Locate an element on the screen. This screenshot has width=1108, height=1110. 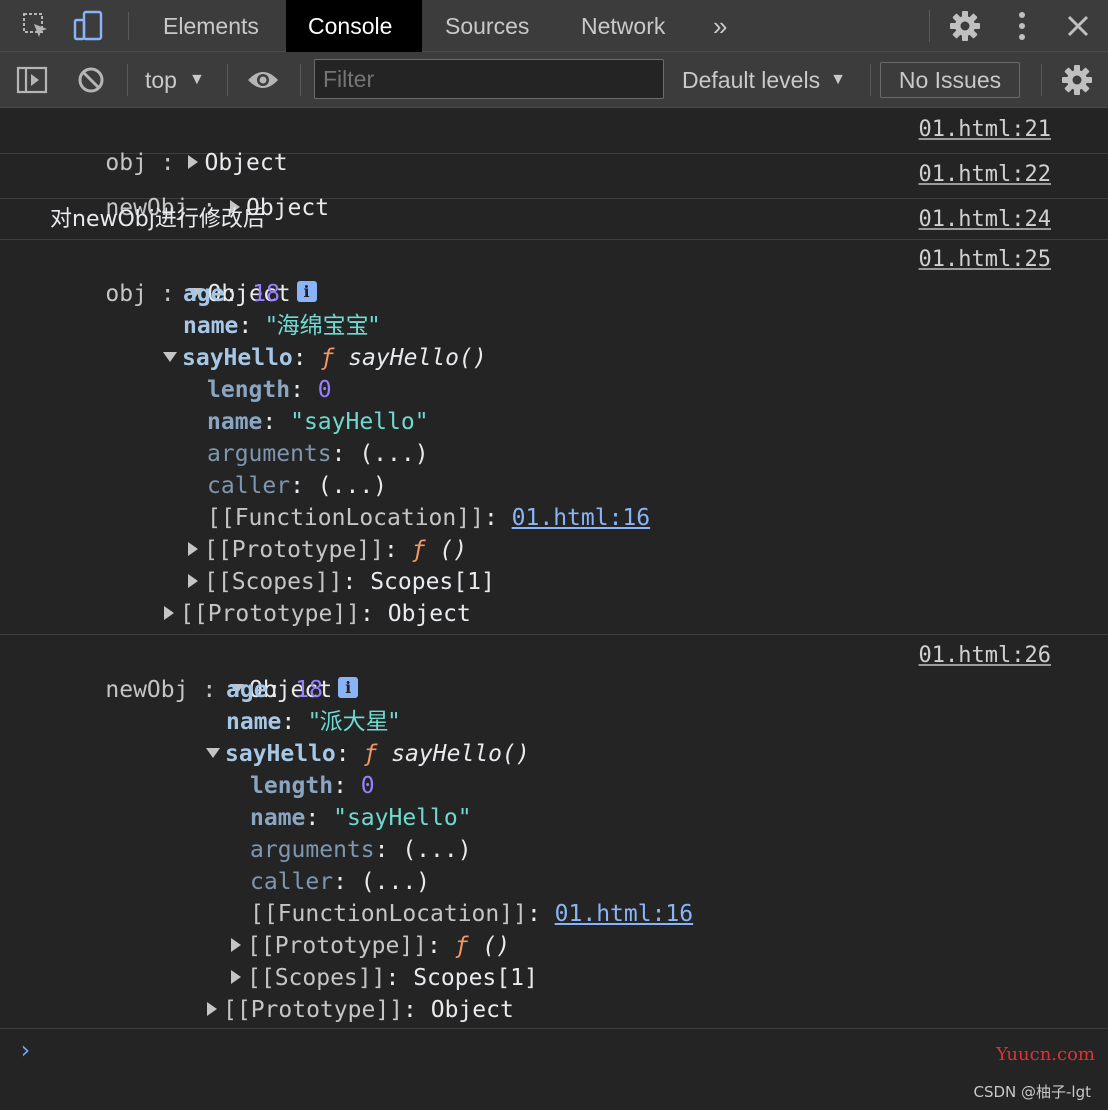
console-toolbar: top ▼ Default levels ▼ No Issues is located at coordinates (554, 80).